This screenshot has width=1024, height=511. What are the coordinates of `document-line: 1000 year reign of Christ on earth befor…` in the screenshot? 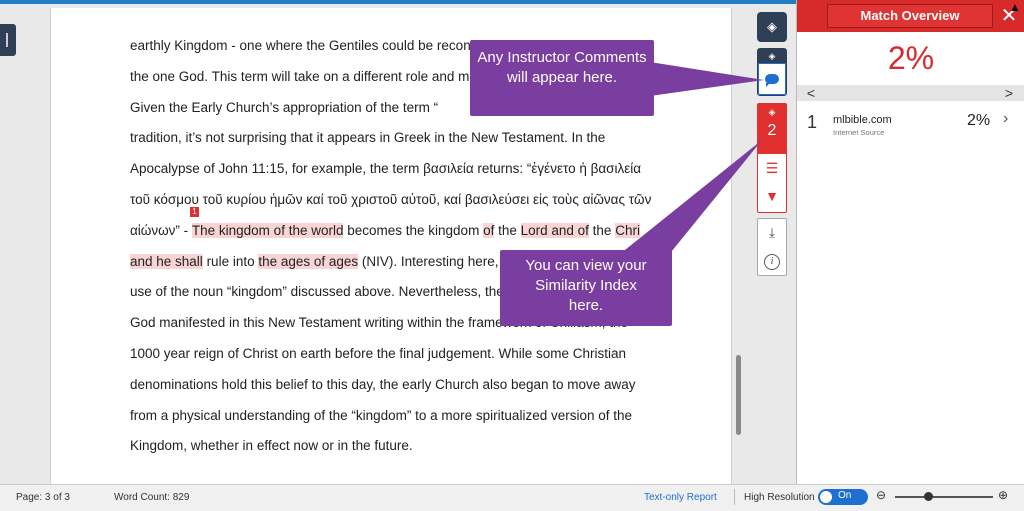 It's located at (378, 354).